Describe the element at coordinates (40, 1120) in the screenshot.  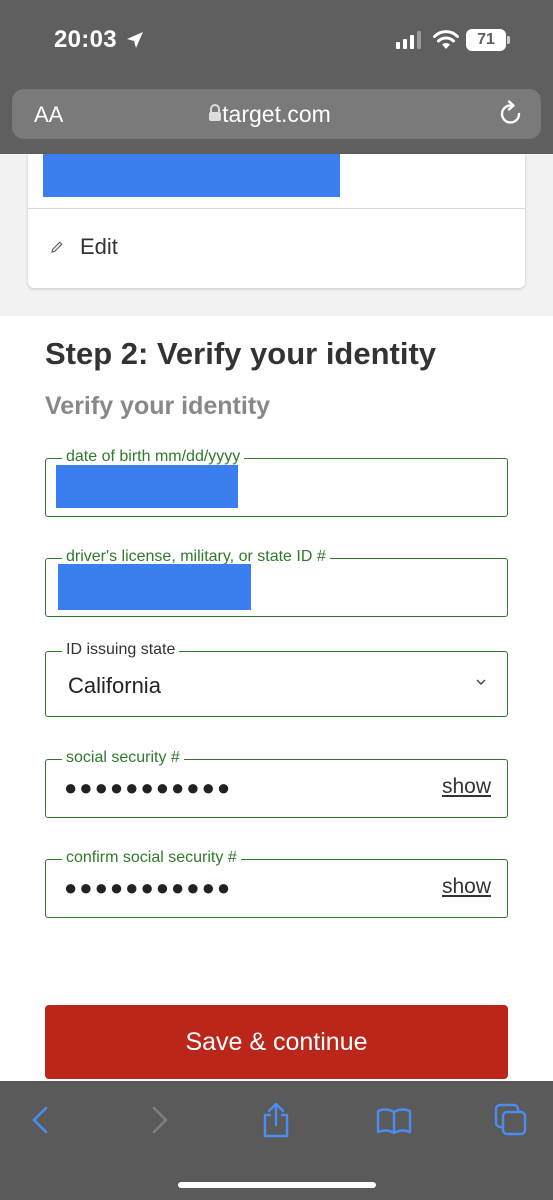
I see `back-icon` at that location.